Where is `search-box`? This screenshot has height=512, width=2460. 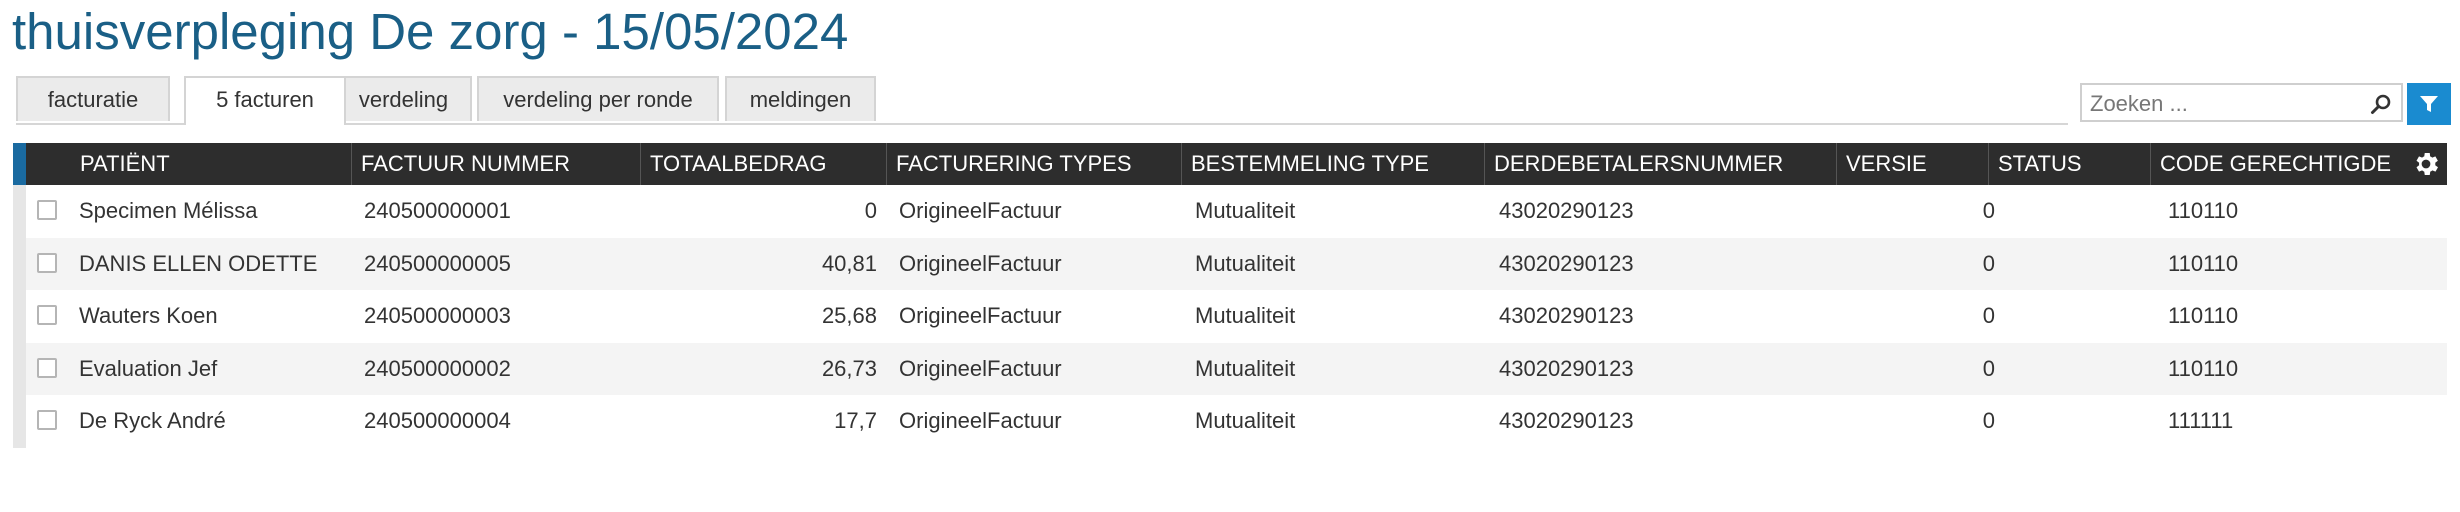
search-box is located at coordinates (2241, 102).